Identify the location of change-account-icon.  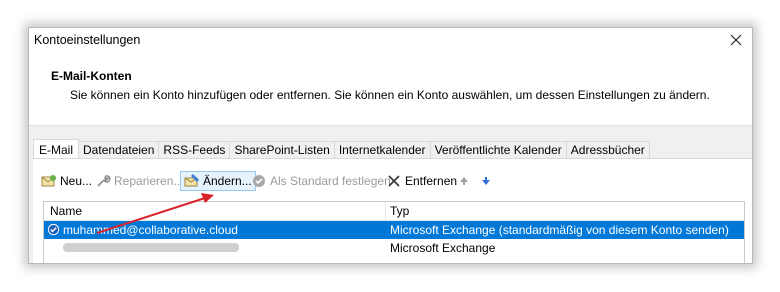
(191, 180).